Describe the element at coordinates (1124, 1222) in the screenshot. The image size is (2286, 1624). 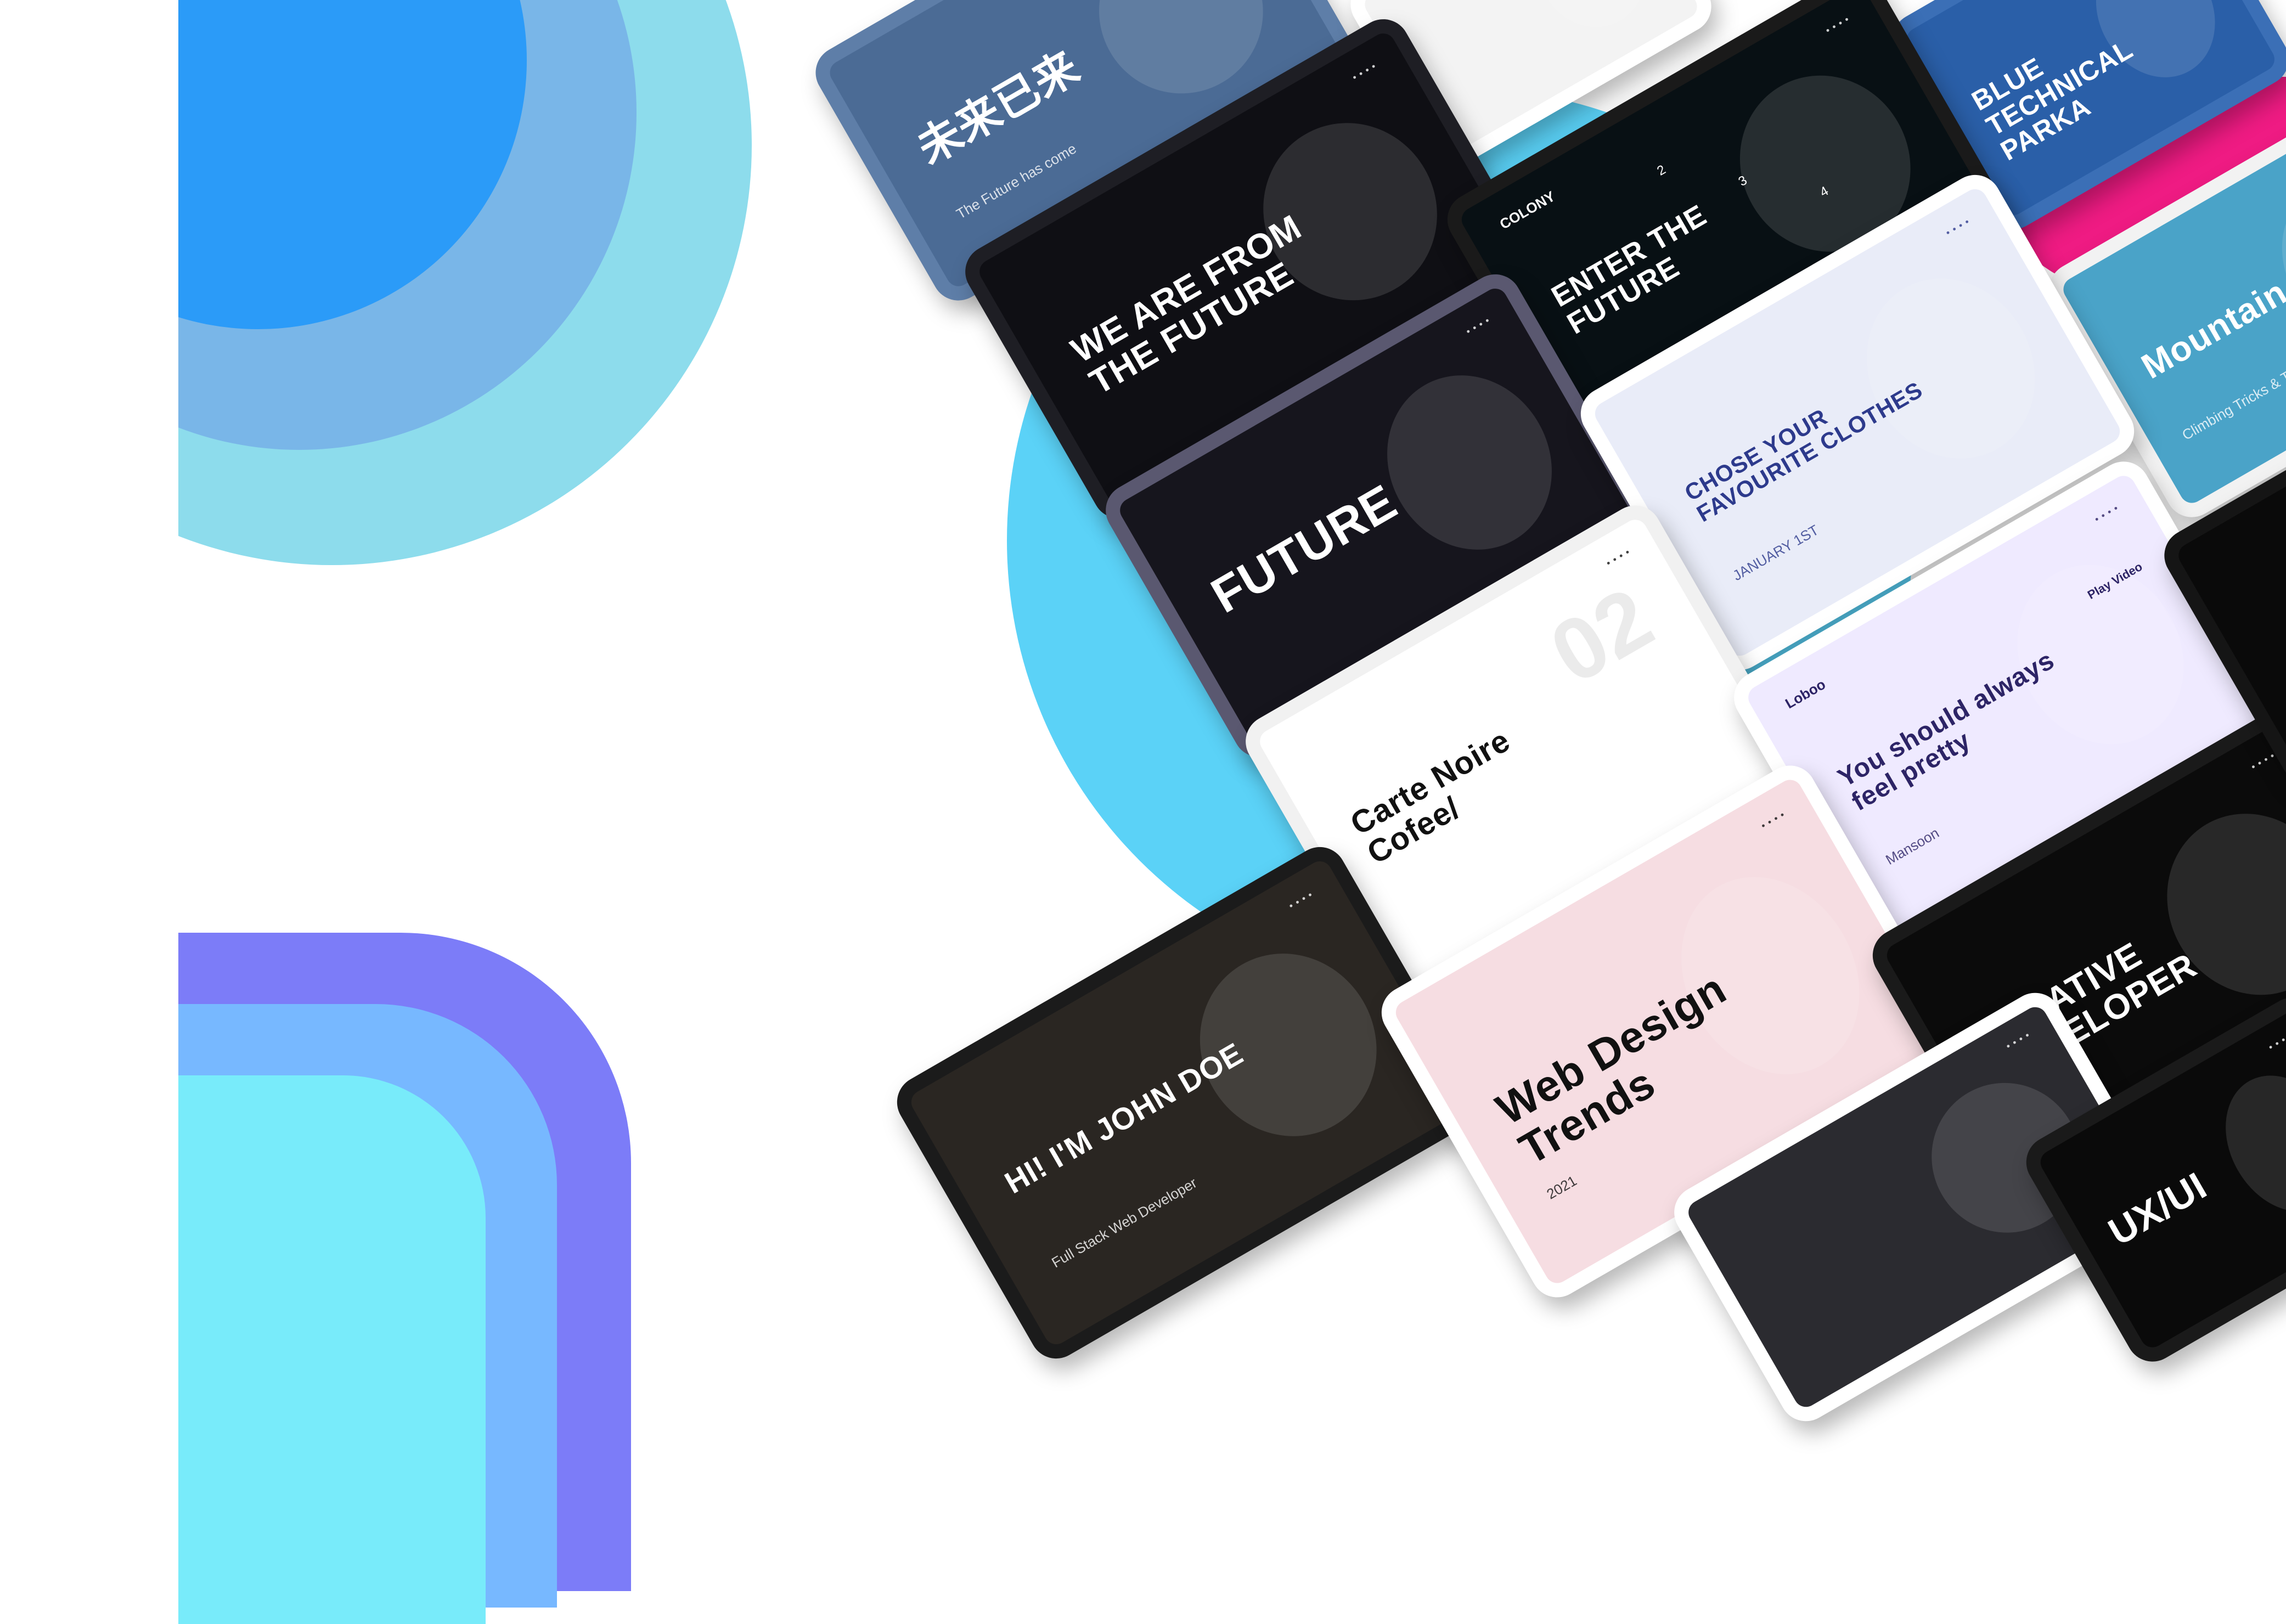
I see `mockup-subline: Full Stack Web Developer` at that location.